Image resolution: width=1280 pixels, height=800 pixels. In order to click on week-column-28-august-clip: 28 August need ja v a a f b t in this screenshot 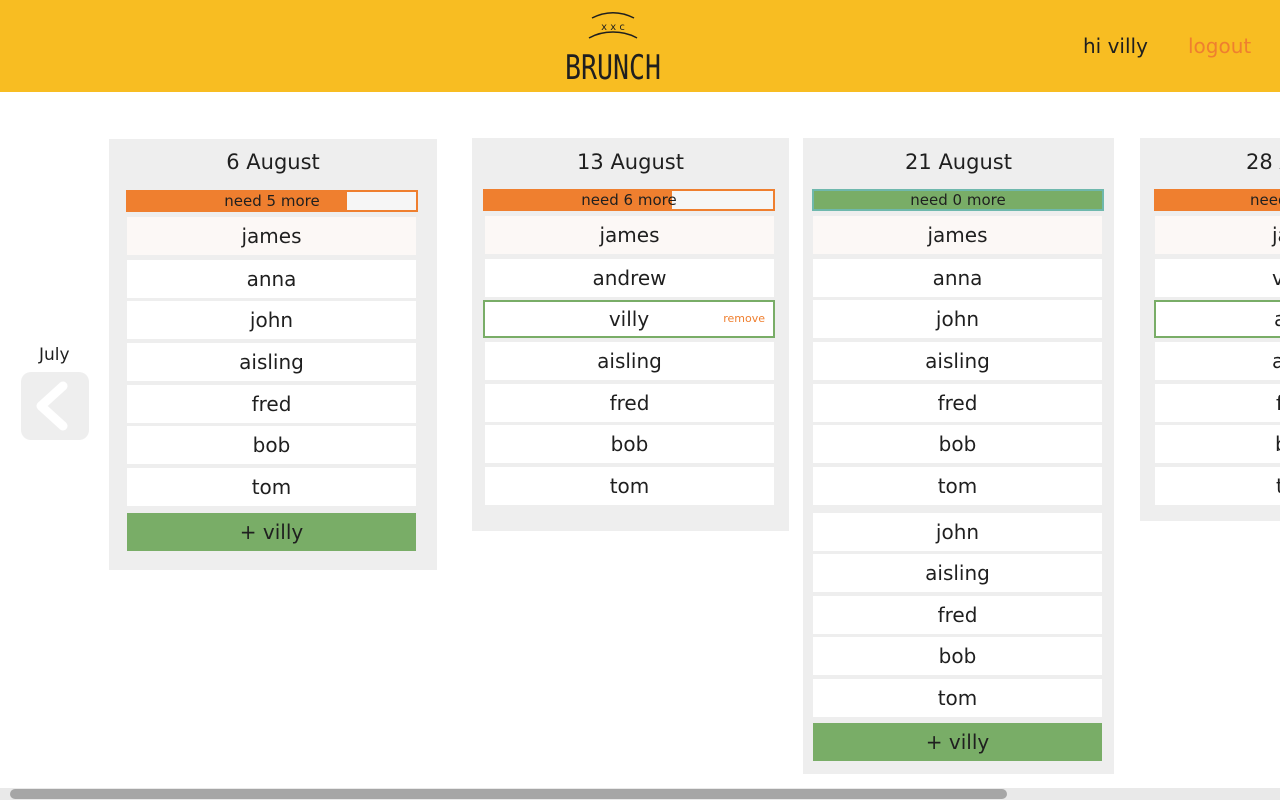, I will do `click(1210, 330)`.